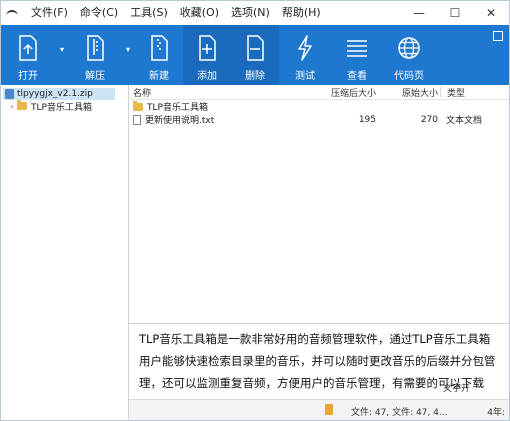 The height and width of the screenshot is (421, 510). Describe the element at coordinates (255, 48) in the screenshot. I see `delete-file-icon` at that location.